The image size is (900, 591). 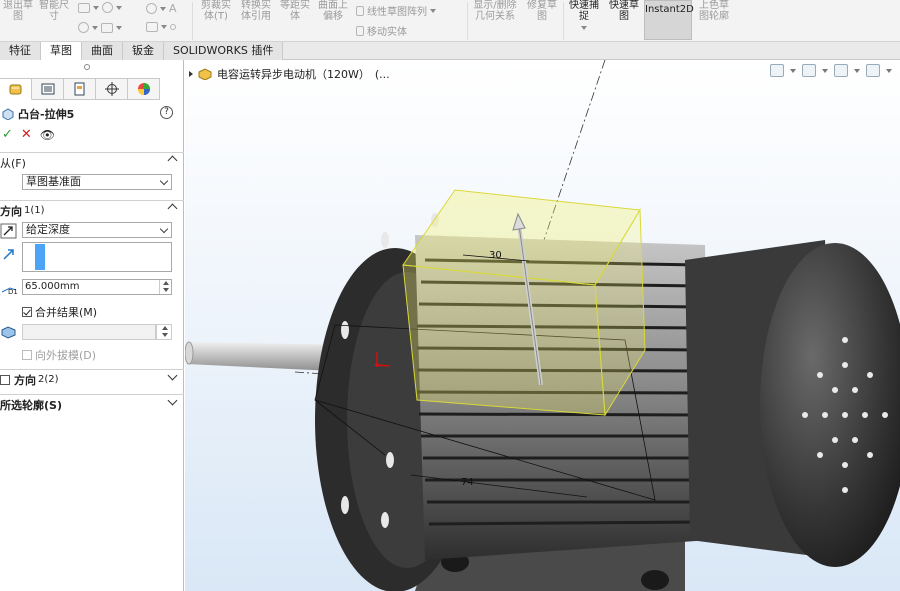 What do you see at coordinates (387, 32) in the screenshot?
I see `move-entities-label: 移动实体` at bounding box center [387, 32].